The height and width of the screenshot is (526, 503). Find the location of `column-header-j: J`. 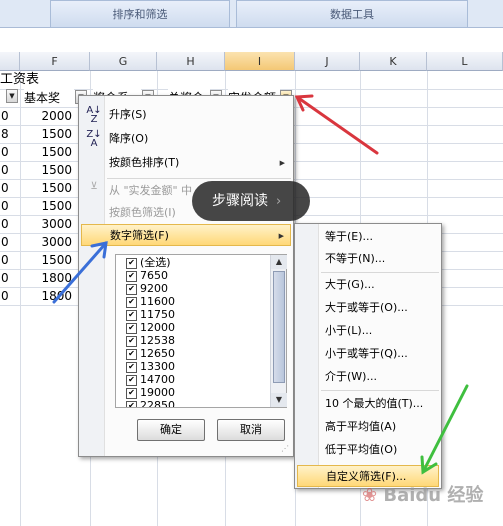

column-header-j: J is located at coordinates (327, 61).